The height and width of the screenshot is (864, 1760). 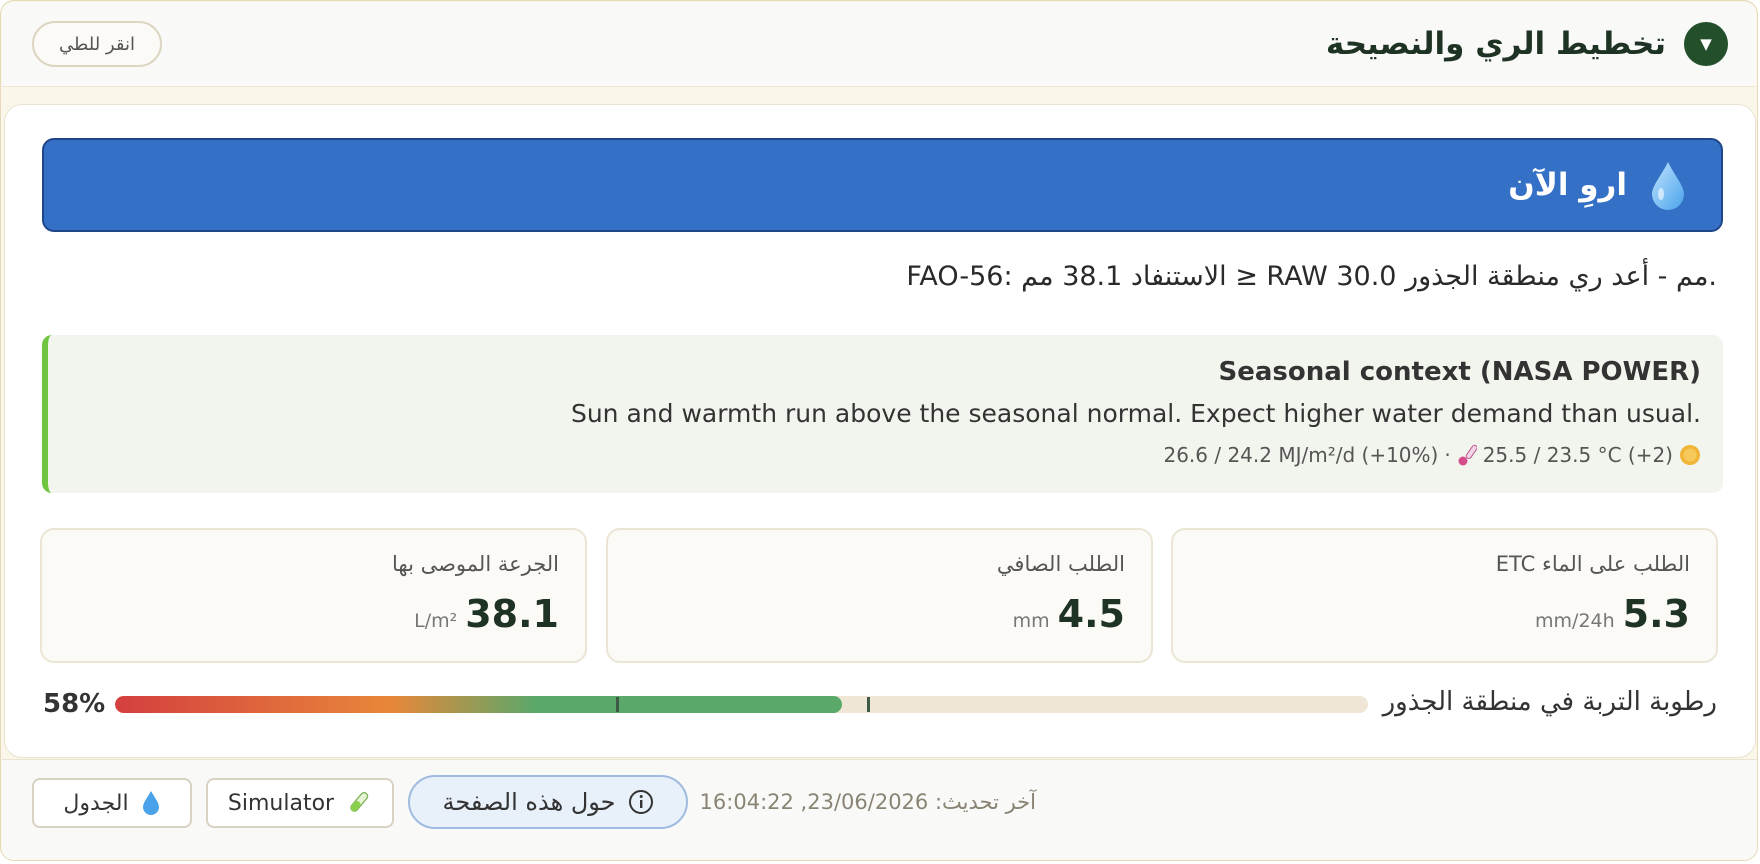 I want to click on metric-value: 4.5, so click(x=1091, y=614).